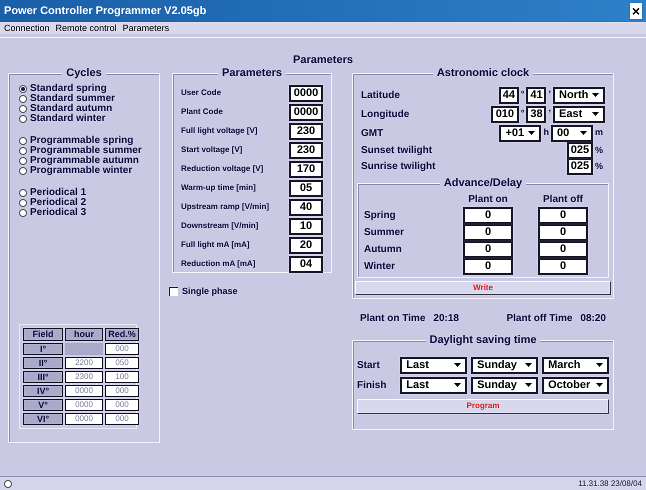 This screenshot has width=646, height=490. Describe the element at coordinates (122, 376) in the screenshot. I see `table-cell: 100` at that location.